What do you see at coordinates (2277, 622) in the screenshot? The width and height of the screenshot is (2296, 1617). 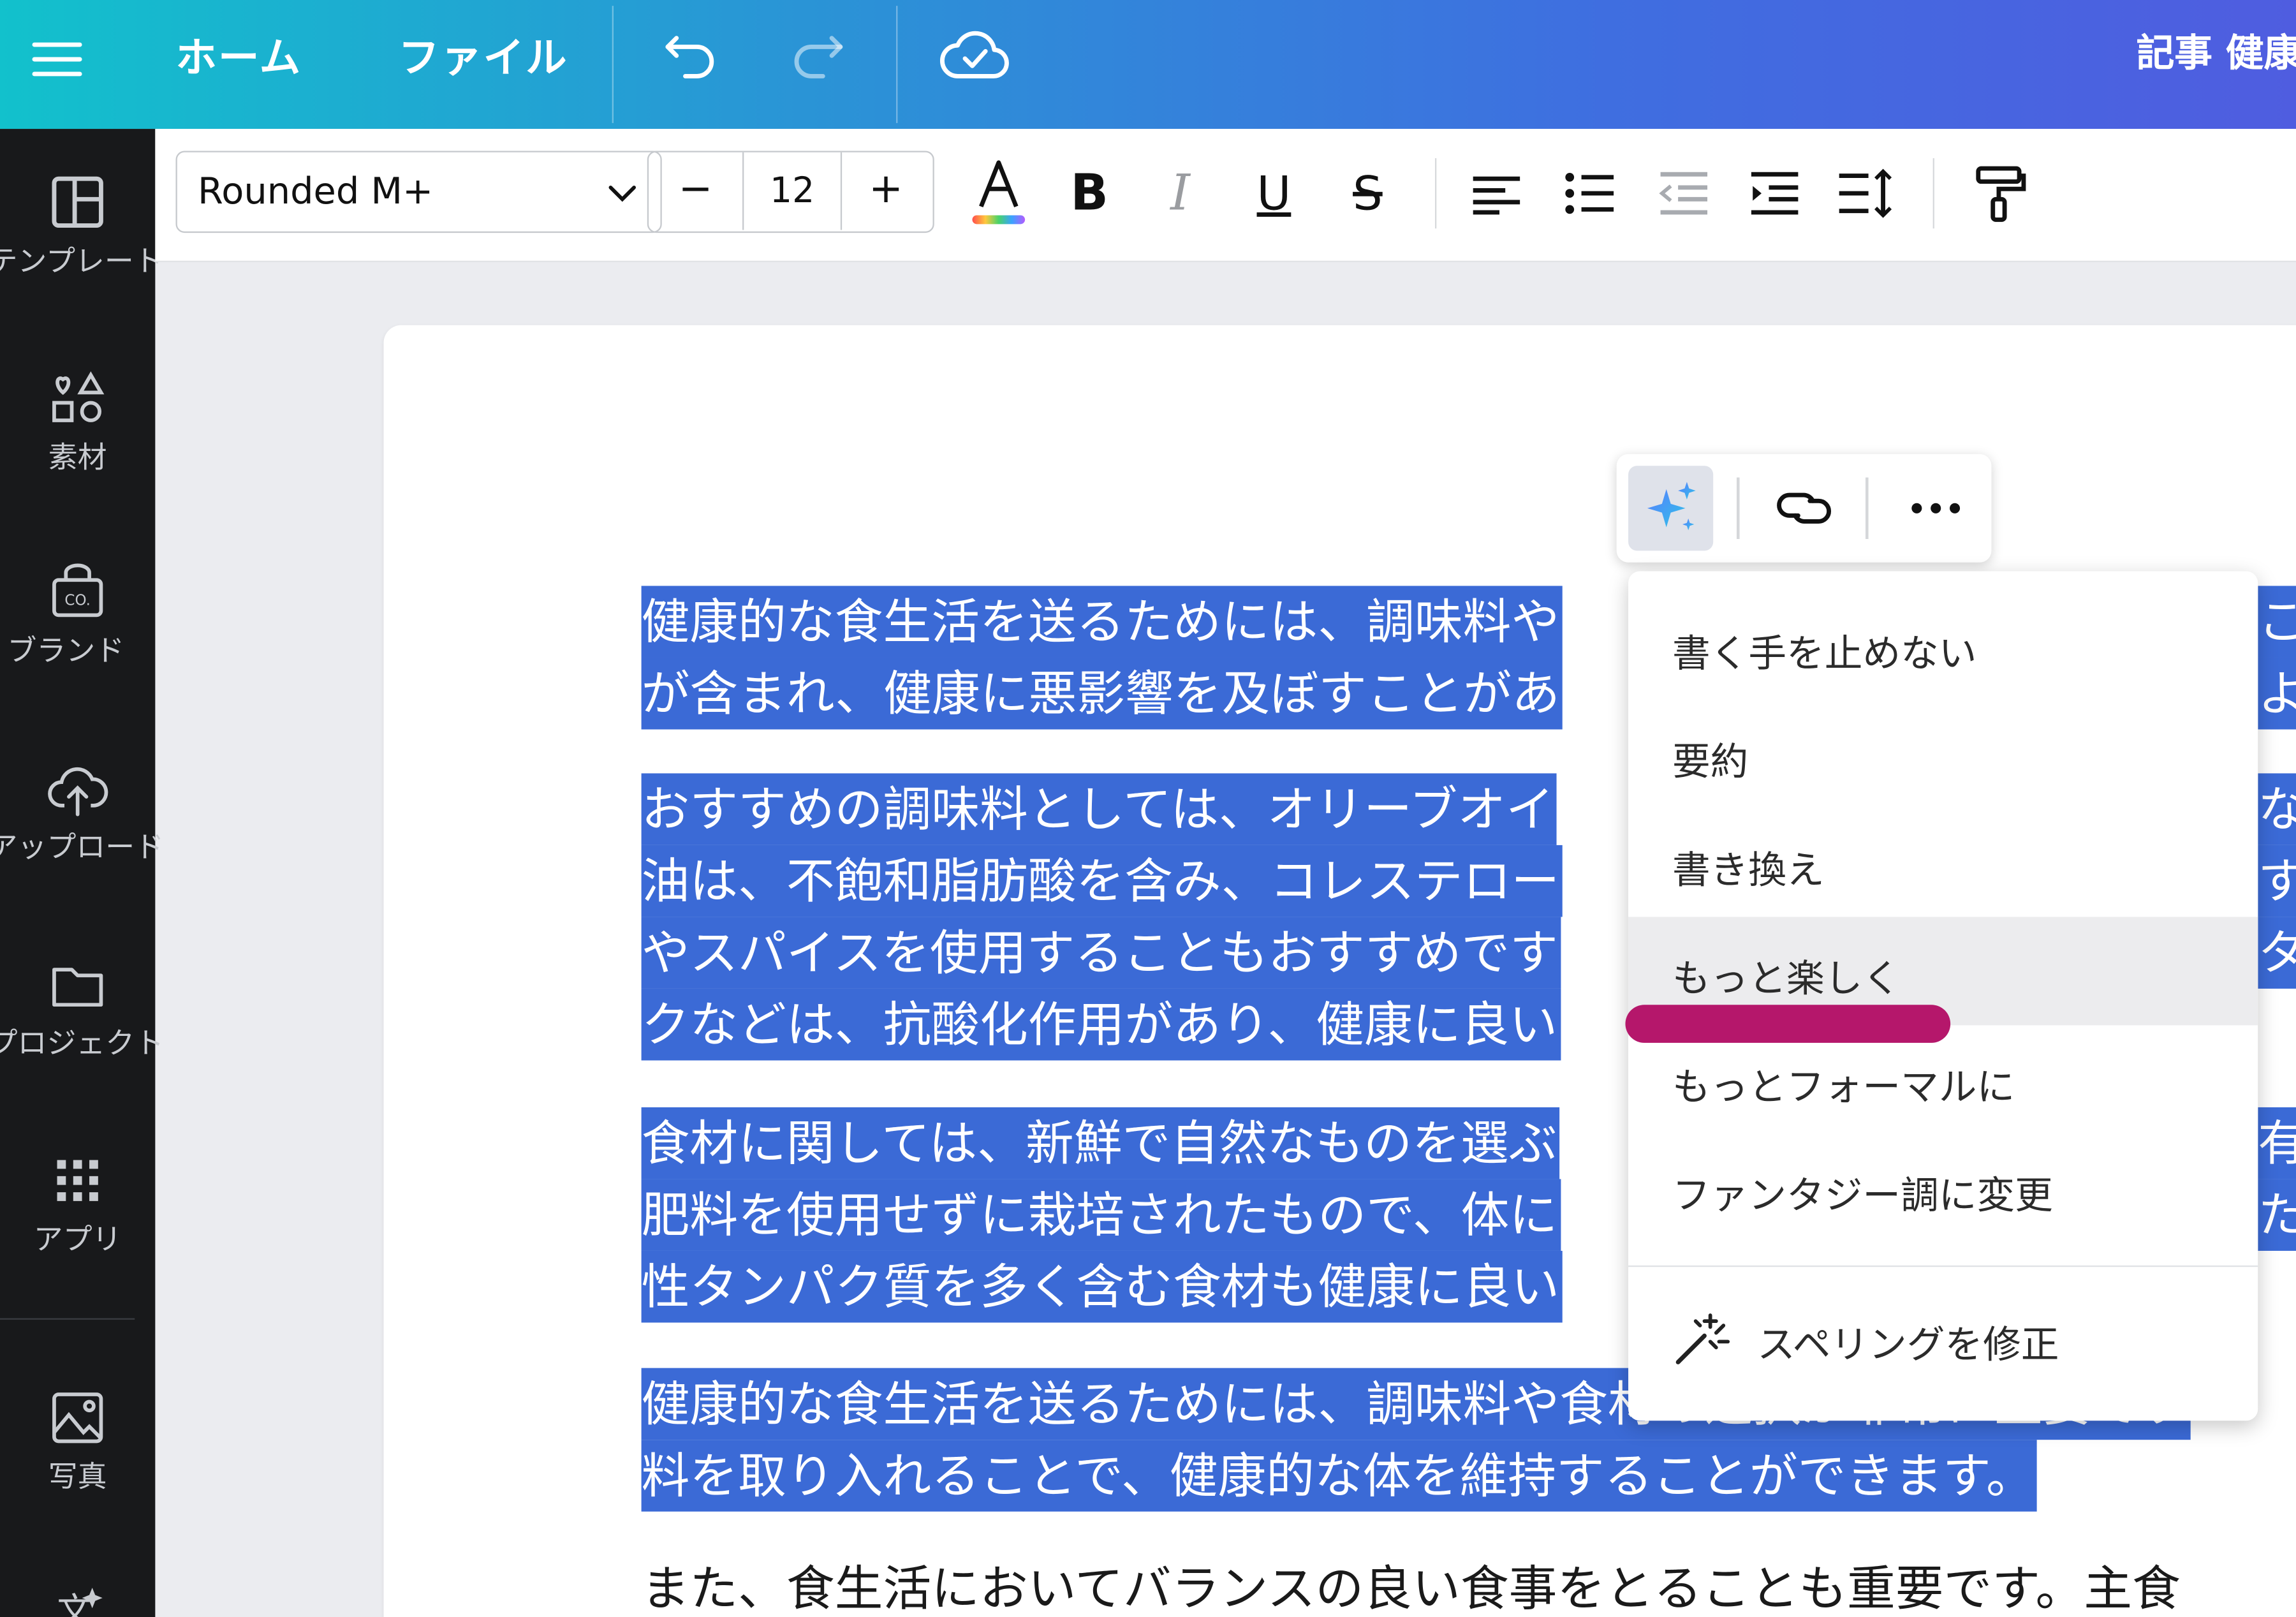 I see `selected-text-line: こ` at bounding box center [2277, 622].